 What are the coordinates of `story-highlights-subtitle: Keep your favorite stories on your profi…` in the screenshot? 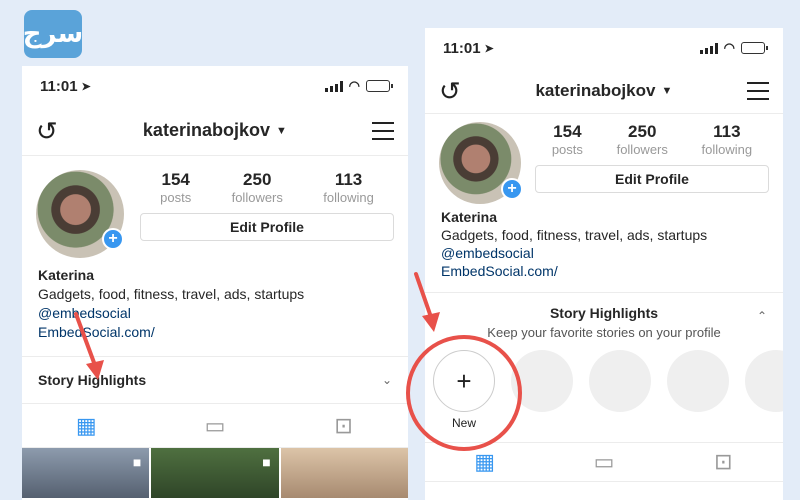 It's located at (604, 332).